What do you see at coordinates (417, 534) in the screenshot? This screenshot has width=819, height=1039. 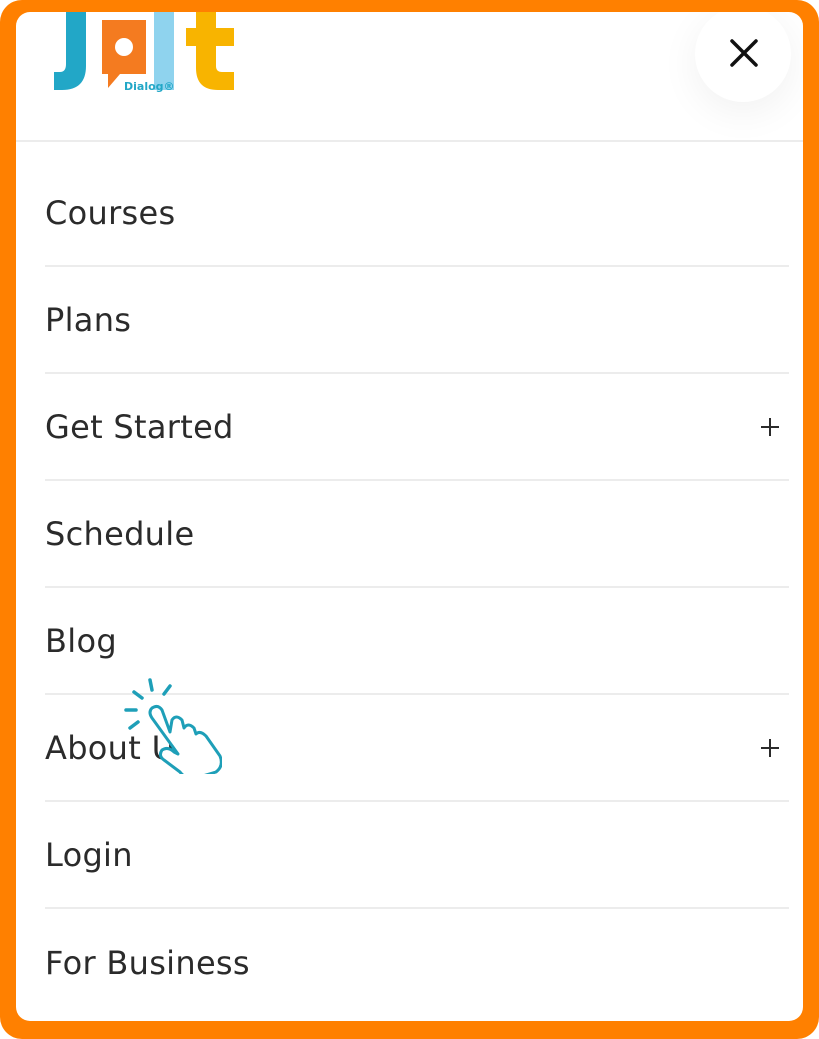 I see `menu-item-schedule: Schedule` at bounding box center [417, 534].